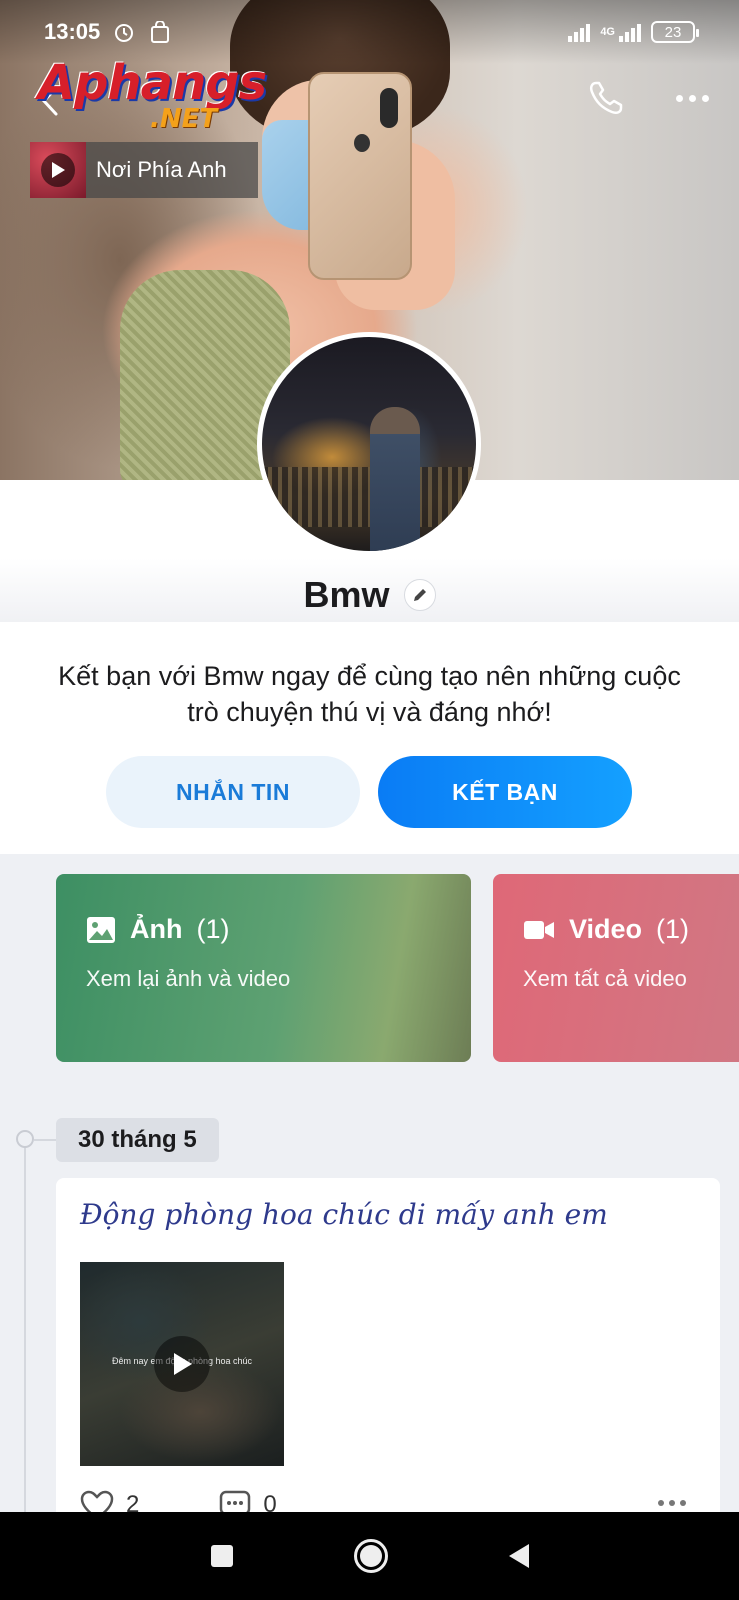 Image resolution: width=739 pixels, height=1600 pixels. What do you see at coordinates (101, 929) in the screenshot?
I see `image-icon` at bounding box center [101, 929].